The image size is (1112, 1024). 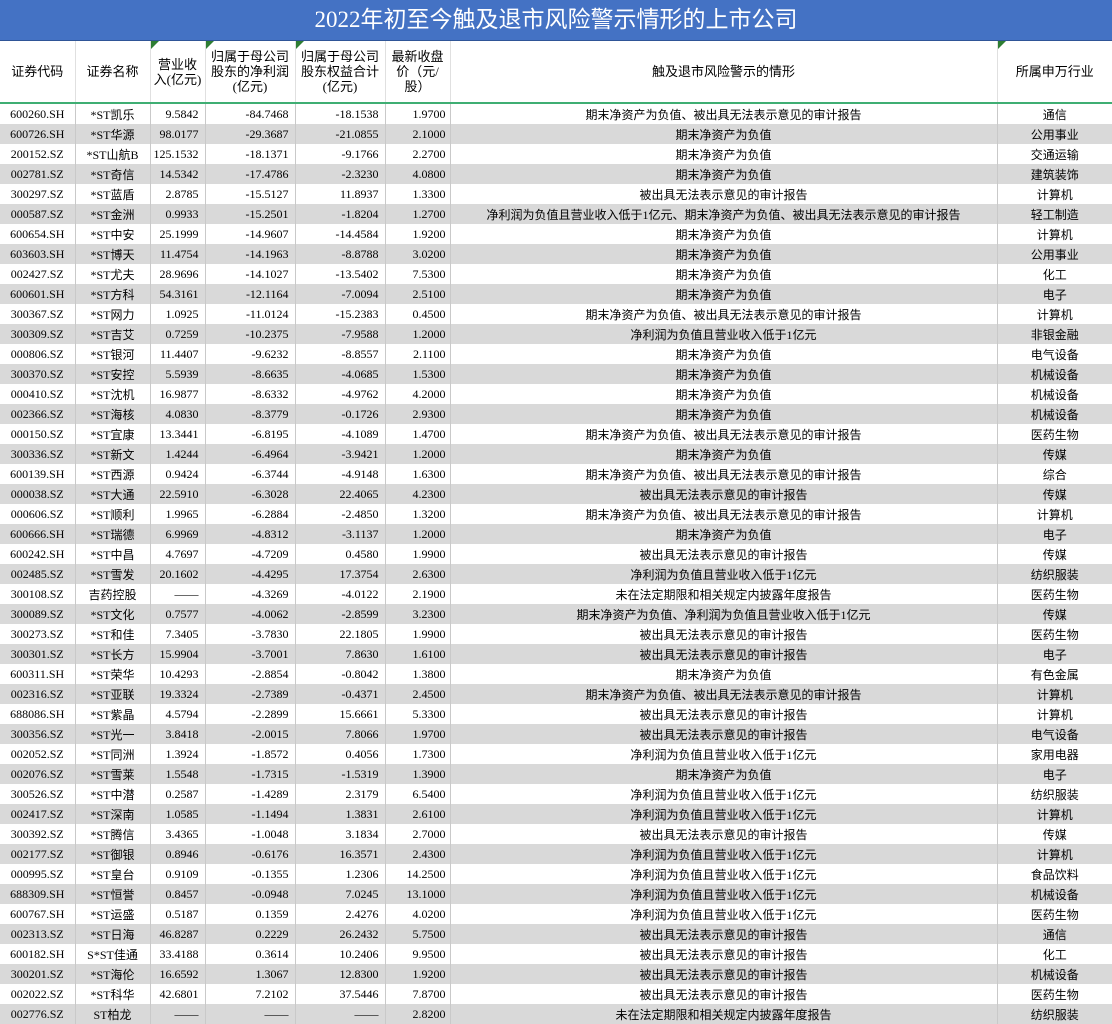 What do you see at coordinates (1054, 574) in the screenshot?
I see `cell-industry: 纺织服装` at bounding box center [1054, 574].